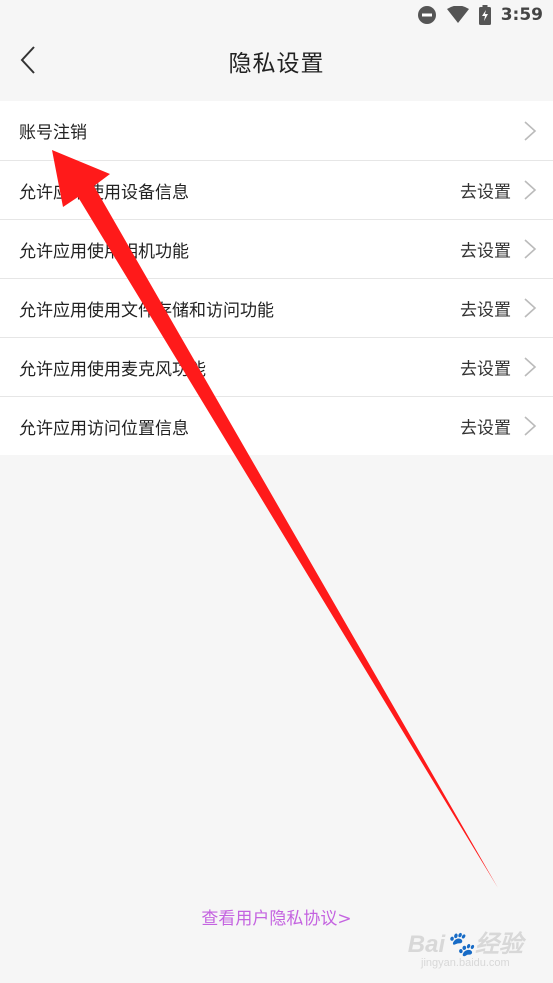 The height and width of the screenshot is (983, 553). What do you see at coordinates (426, 15) in the screenshot?
I see `do-not-disturb-icon` at bounding box center [426, 15].